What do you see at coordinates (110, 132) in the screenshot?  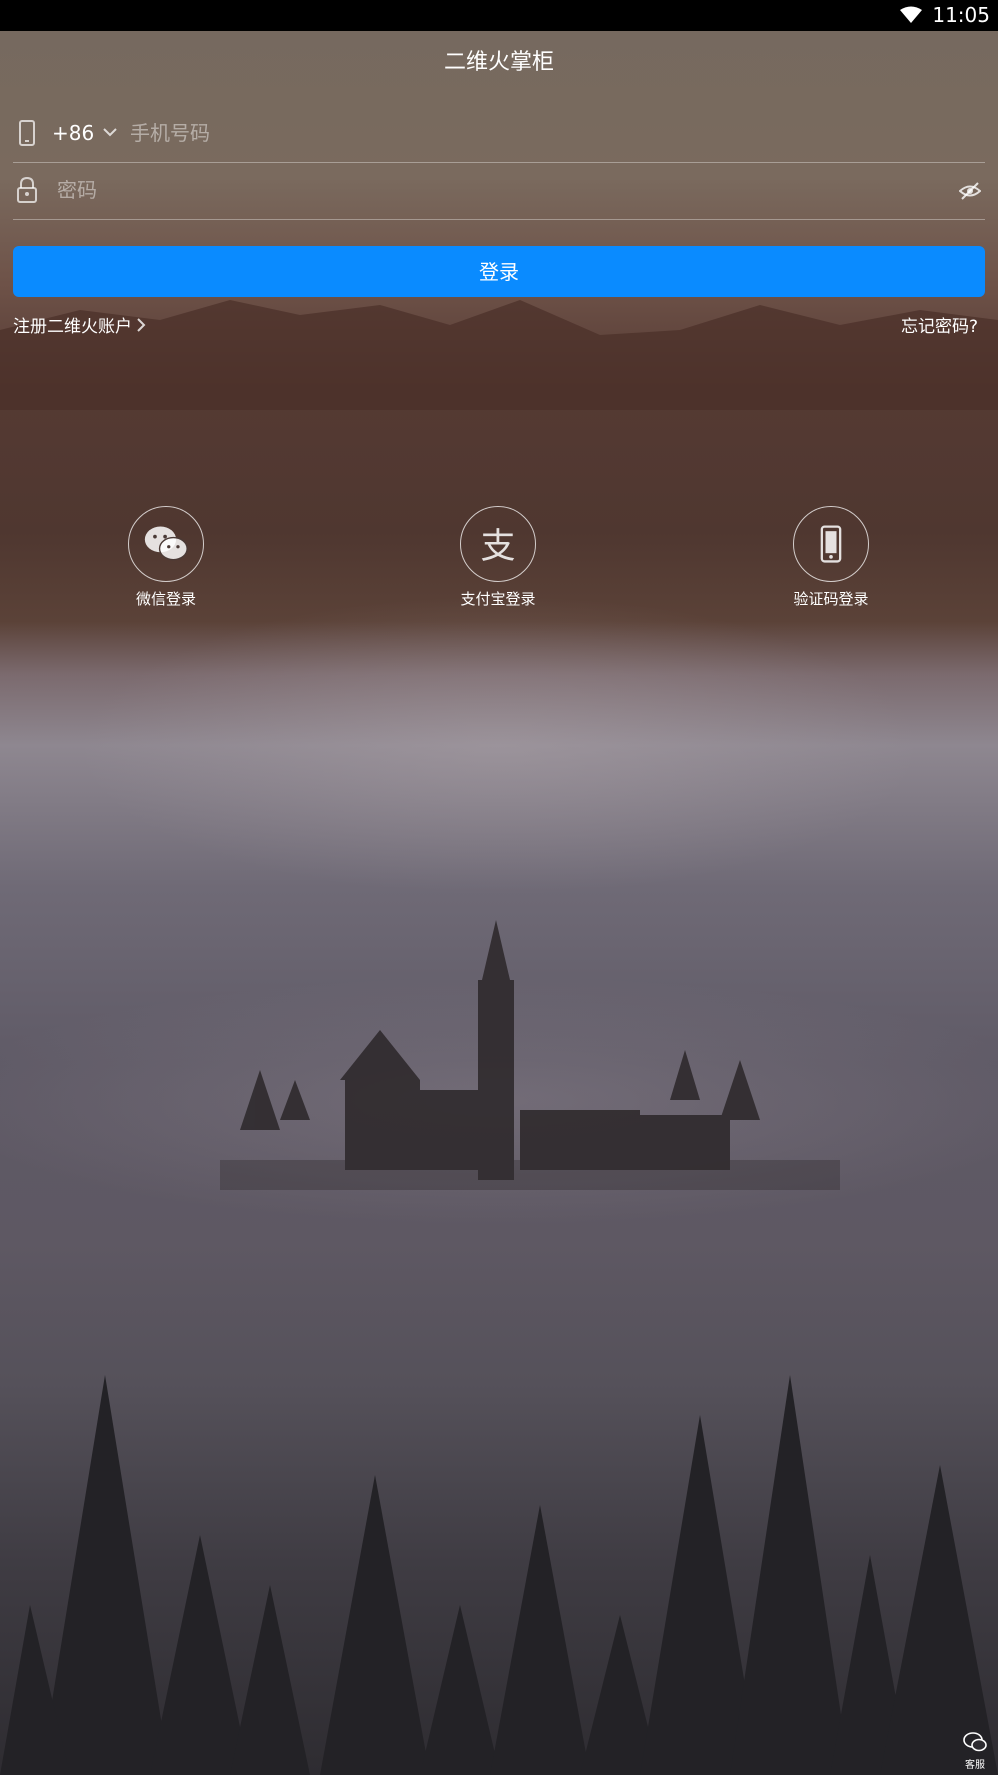 I see `chevron-down-icon` at bounding box center [110, 132].